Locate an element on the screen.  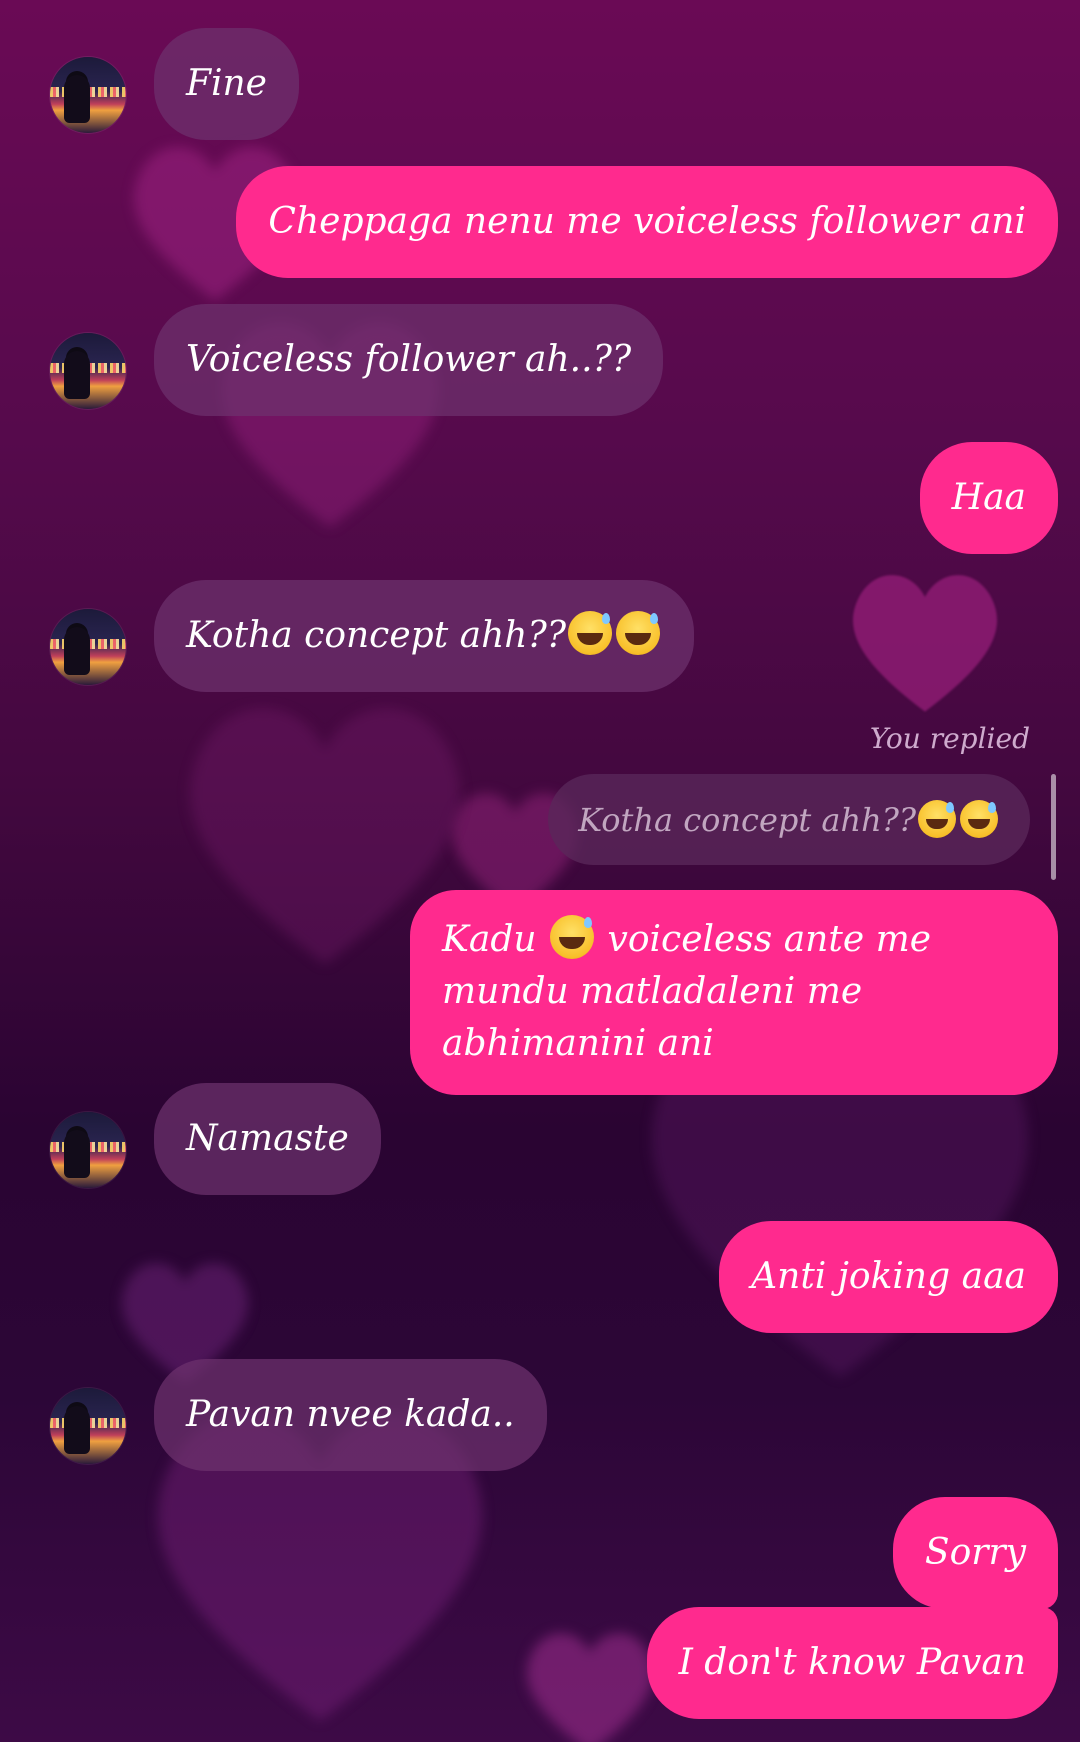
outgoing-message: Sorry is located at coordinates (975, 1553).